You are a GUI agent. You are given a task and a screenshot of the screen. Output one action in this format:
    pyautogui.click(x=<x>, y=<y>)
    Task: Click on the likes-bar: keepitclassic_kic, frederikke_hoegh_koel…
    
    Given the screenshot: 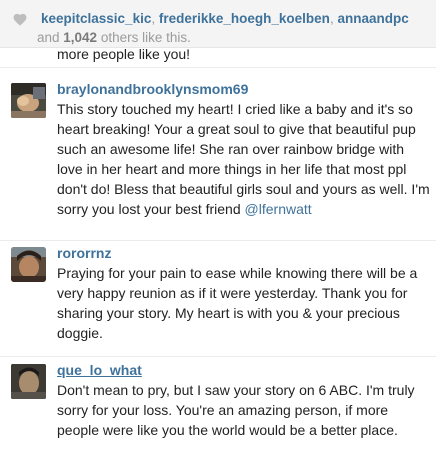 What is the action you would take?
    pyautogui.click(x=218, y=24)
    